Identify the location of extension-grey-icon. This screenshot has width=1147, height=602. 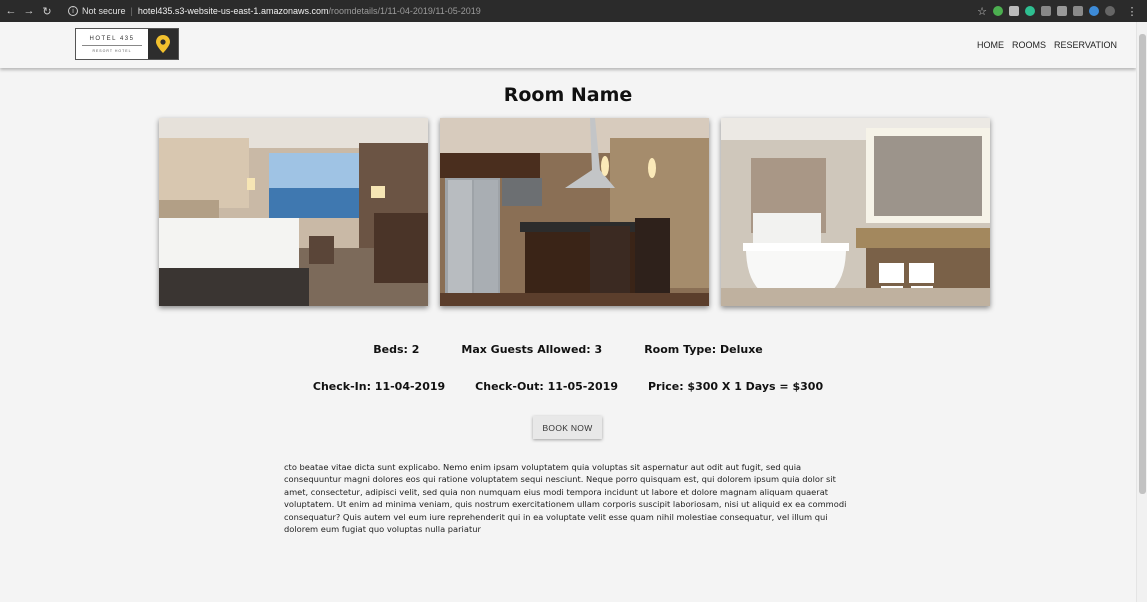
(1014, 11).